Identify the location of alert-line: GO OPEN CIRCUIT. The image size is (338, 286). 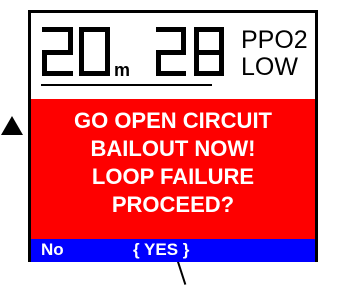
(172, 120).